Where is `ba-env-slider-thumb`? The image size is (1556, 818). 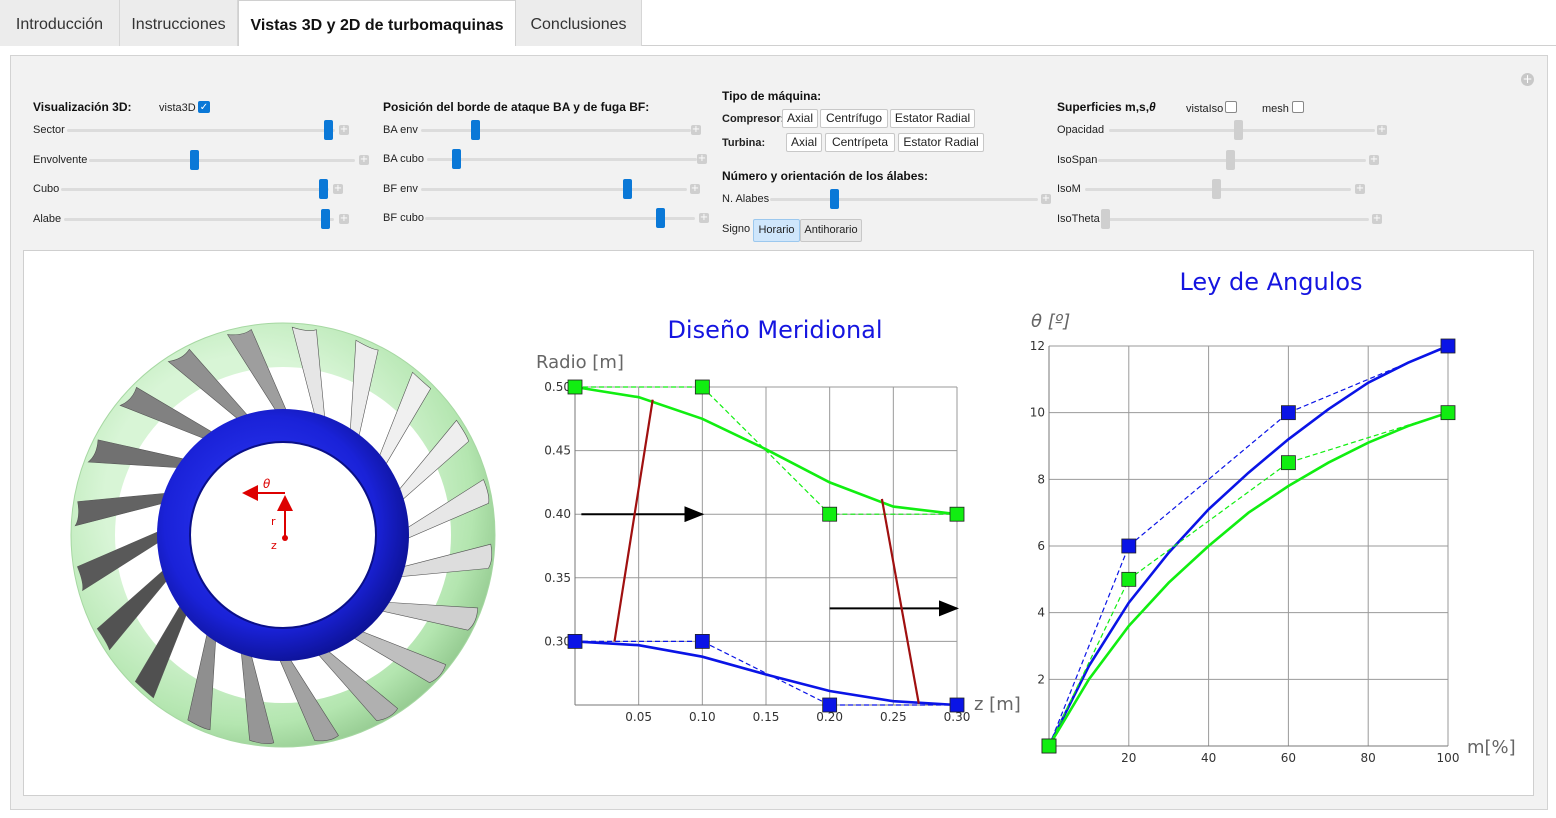 ba-env-slider-thumb is located at coordinates (475, 130).